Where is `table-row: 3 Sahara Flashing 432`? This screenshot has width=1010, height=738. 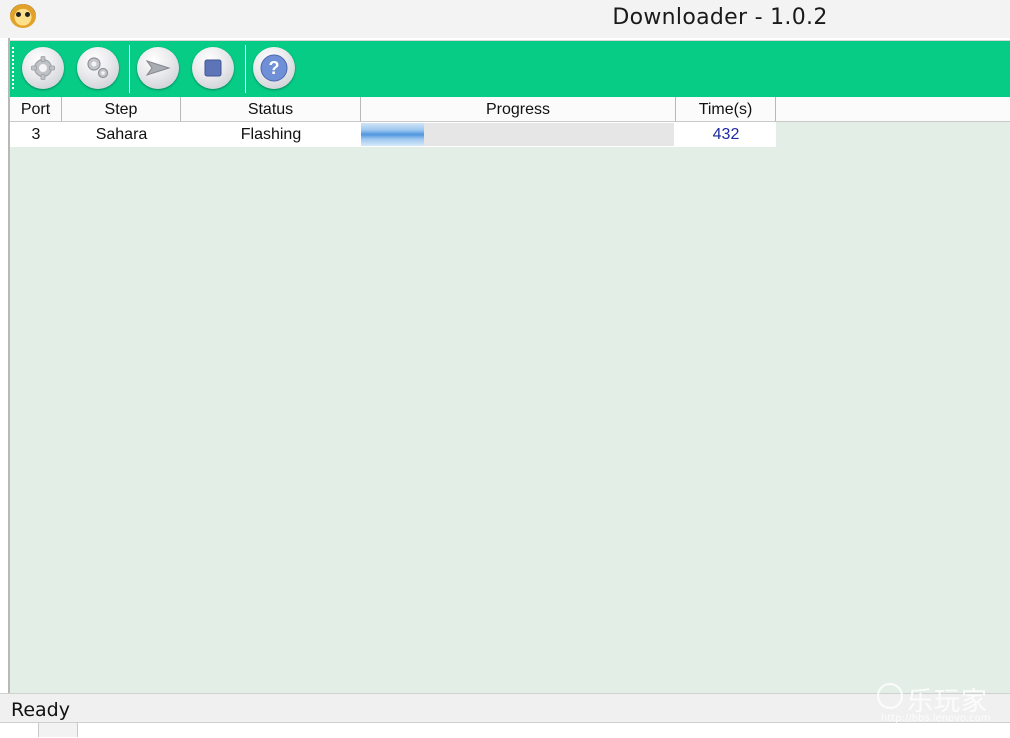 table-row: 3 Sahara Flashing 432 is located at coordinates (393, 134).